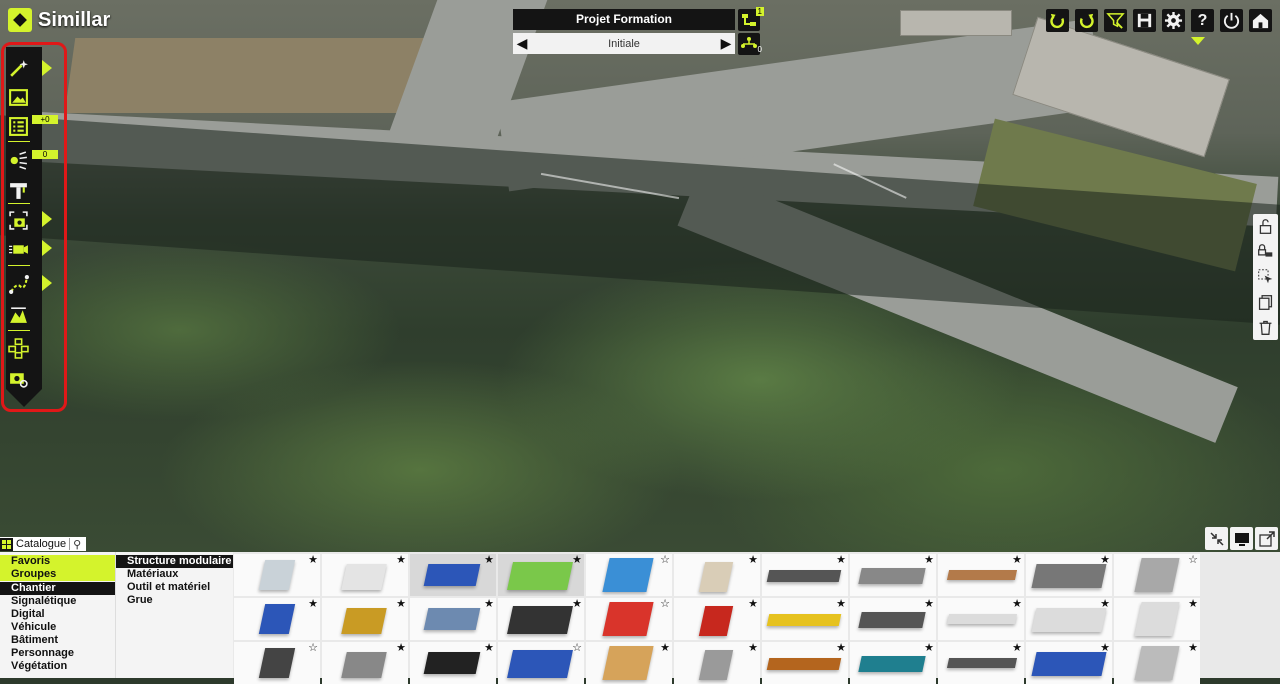  Describe the element at coordinates (18, 126) in the screenshot. I see `checklist-button` at that location.